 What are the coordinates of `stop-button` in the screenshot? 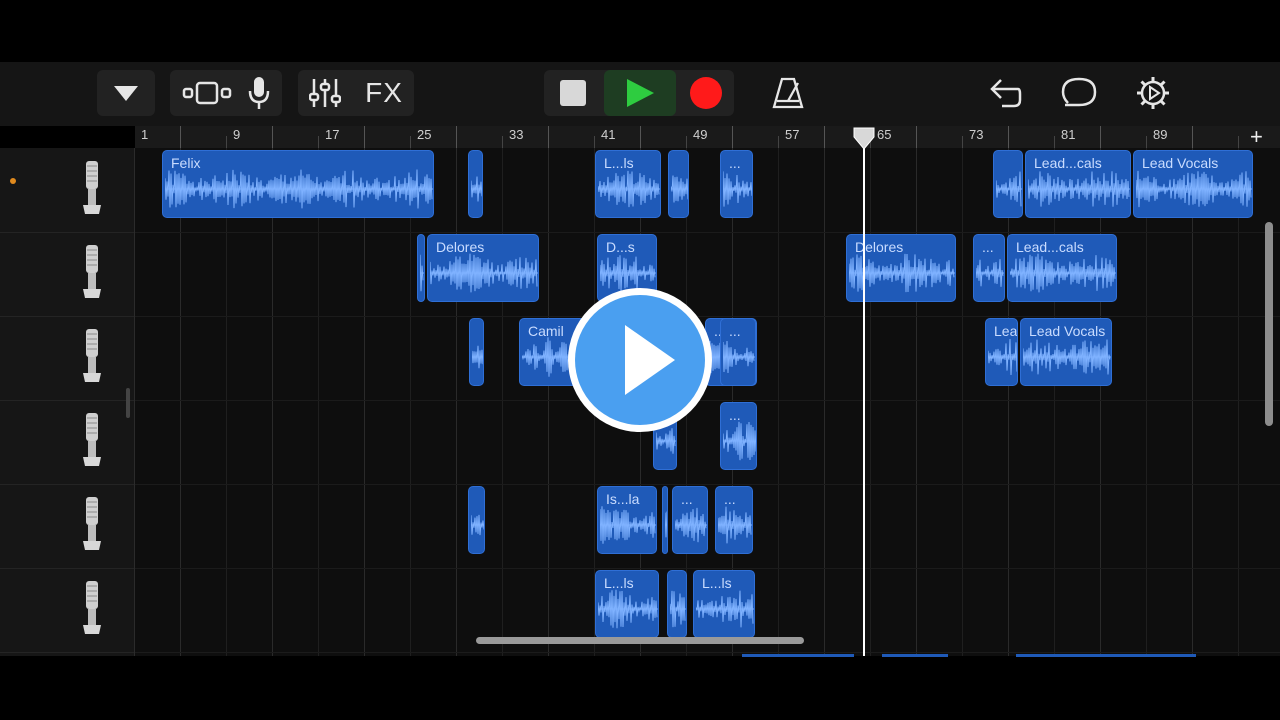 It's located at (573, 93).